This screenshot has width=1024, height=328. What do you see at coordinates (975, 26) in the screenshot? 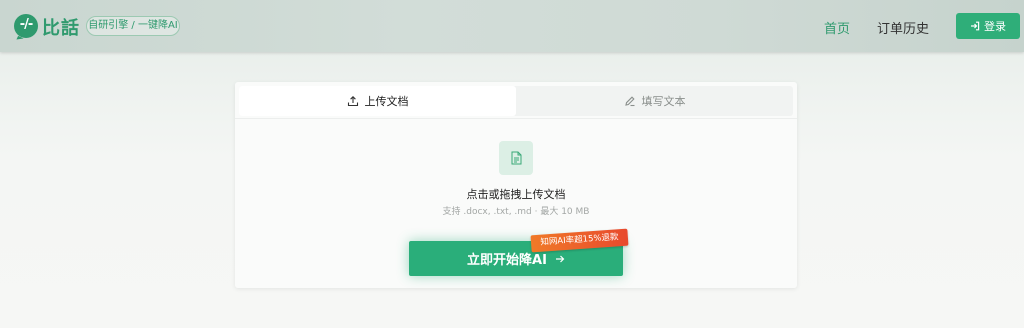
I see `login-icon` at bounding box center [975, 26].